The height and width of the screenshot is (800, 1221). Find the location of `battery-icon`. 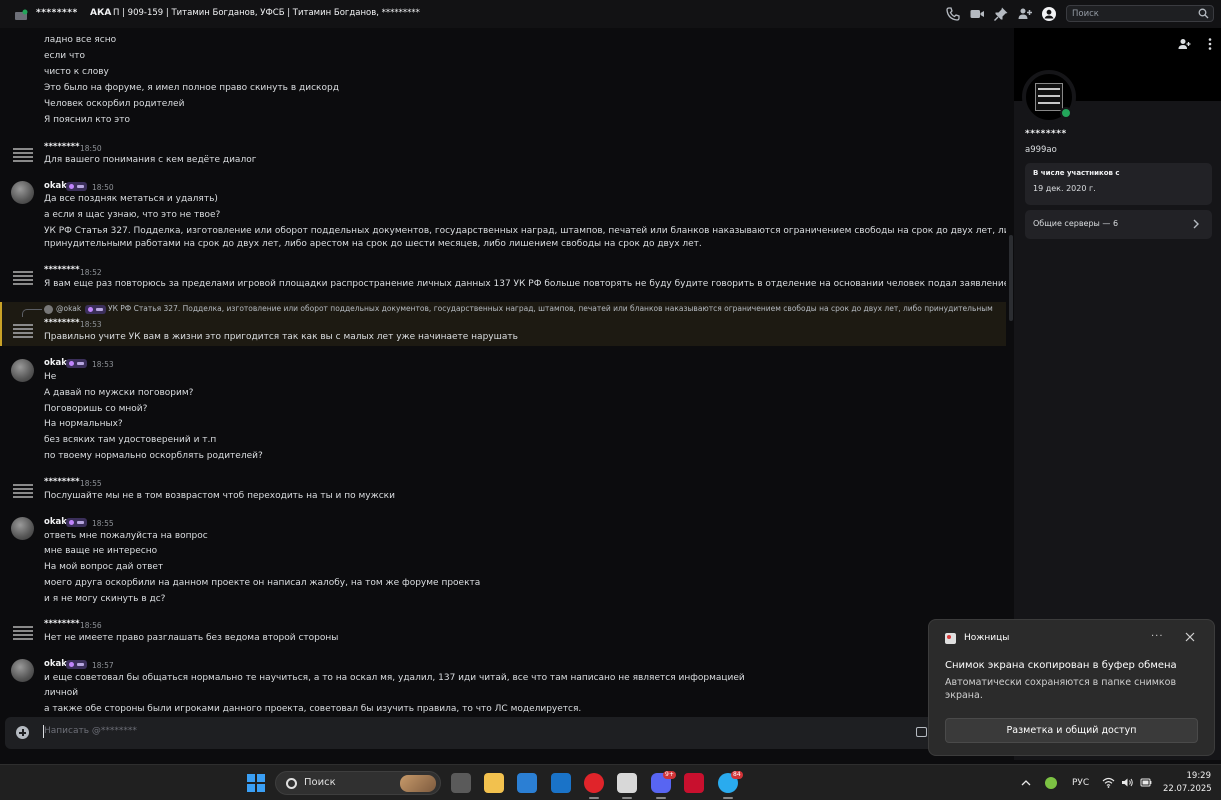

battery-icon is located at coordinates (1146, 782).